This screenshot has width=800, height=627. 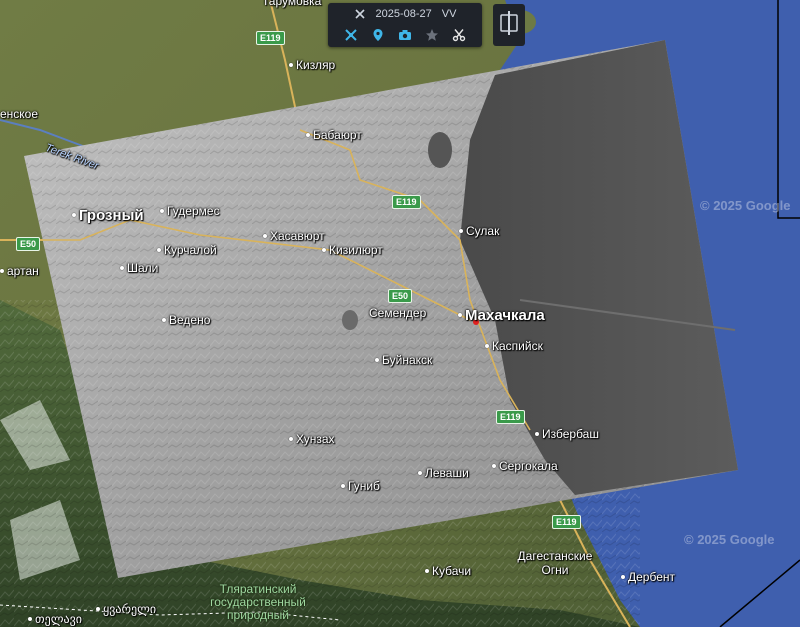 What do you see at coordinates (378, 35) in the screenshot?
I see `location-pin-icon` at bounding box center [378, 35].